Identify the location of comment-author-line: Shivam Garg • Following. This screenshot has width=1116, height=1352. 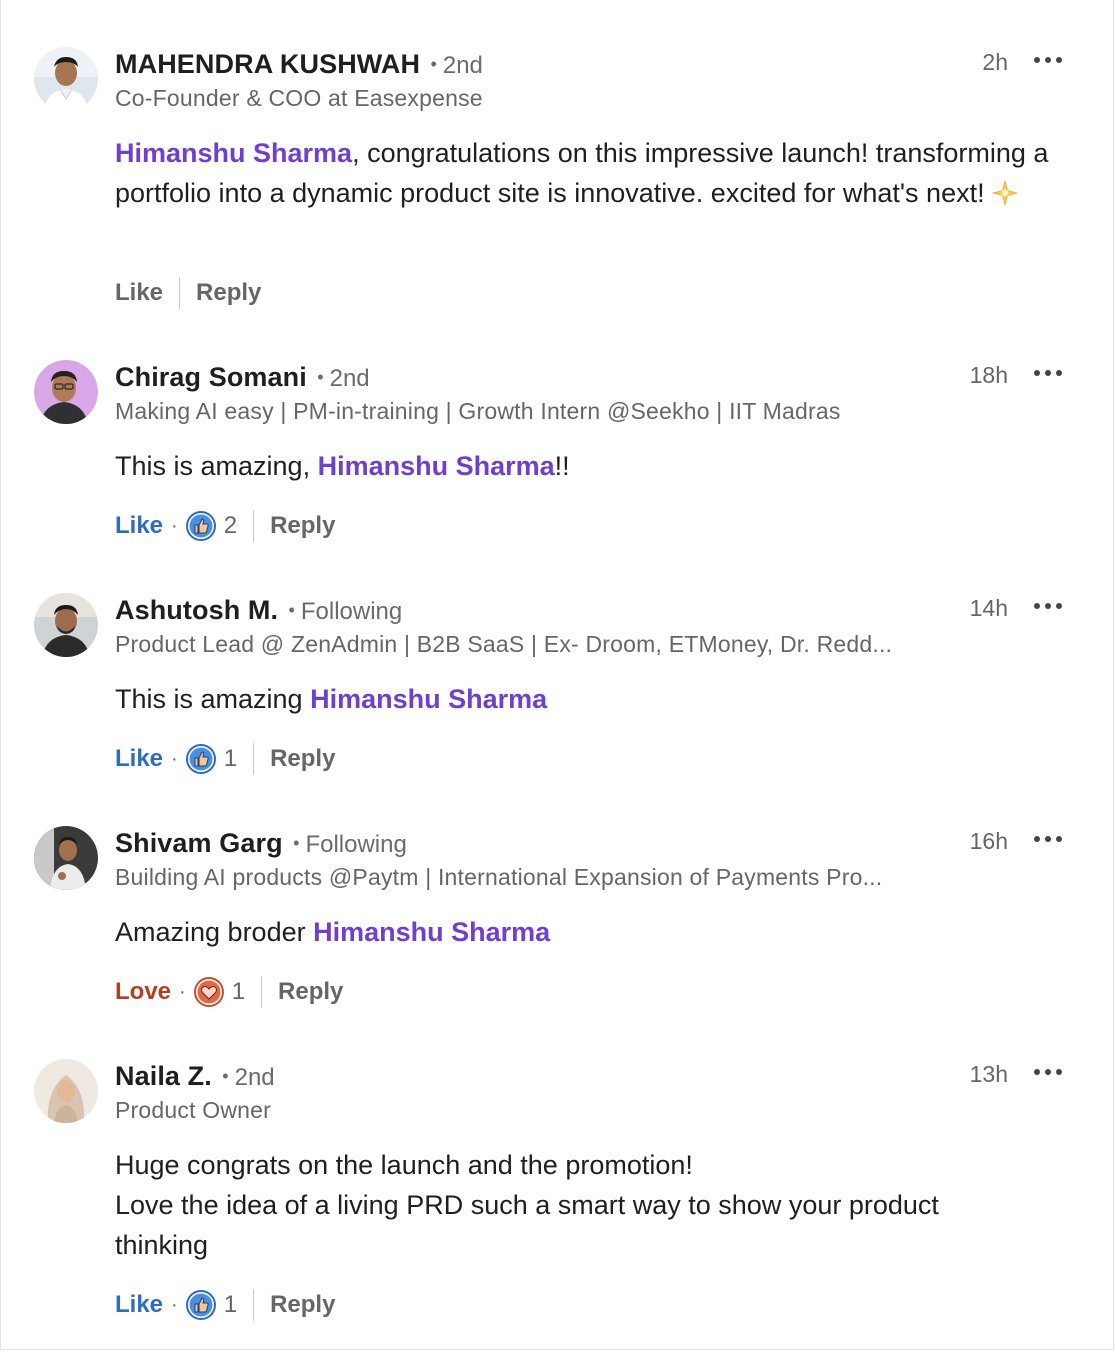
(261, 843).